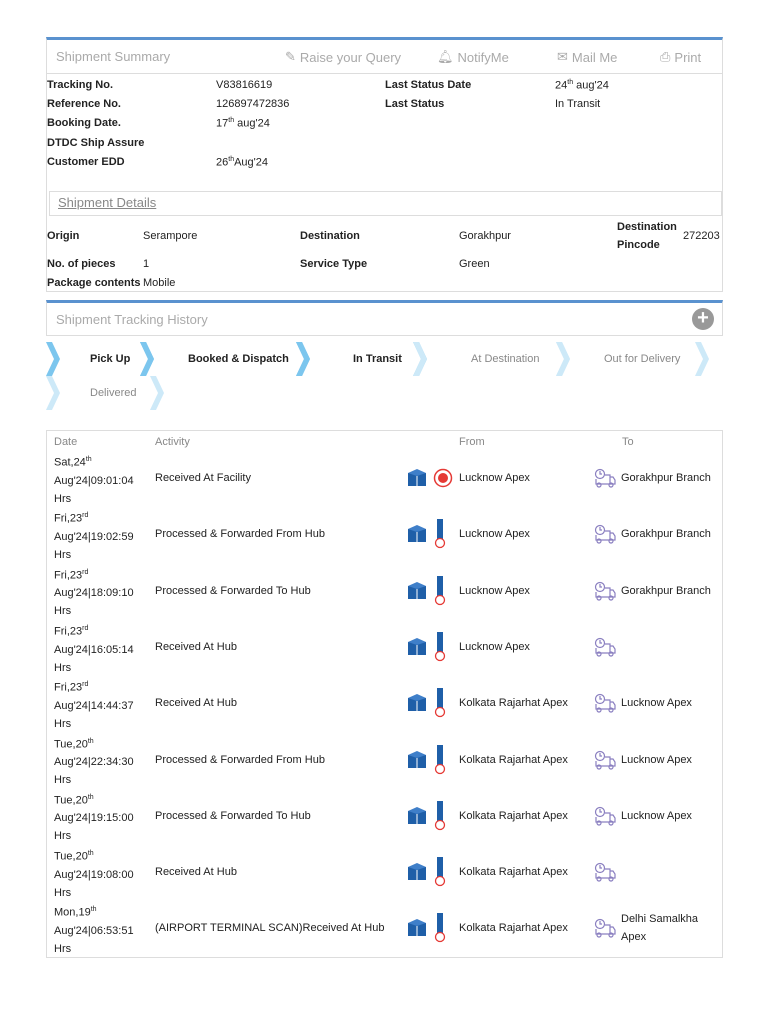 The image size is (768, 1024). What do you see at coordinates (384, 319) in the screenshot?
I see `history-title-bar: Shipment Tracking History` at bounding box center [384, 319].